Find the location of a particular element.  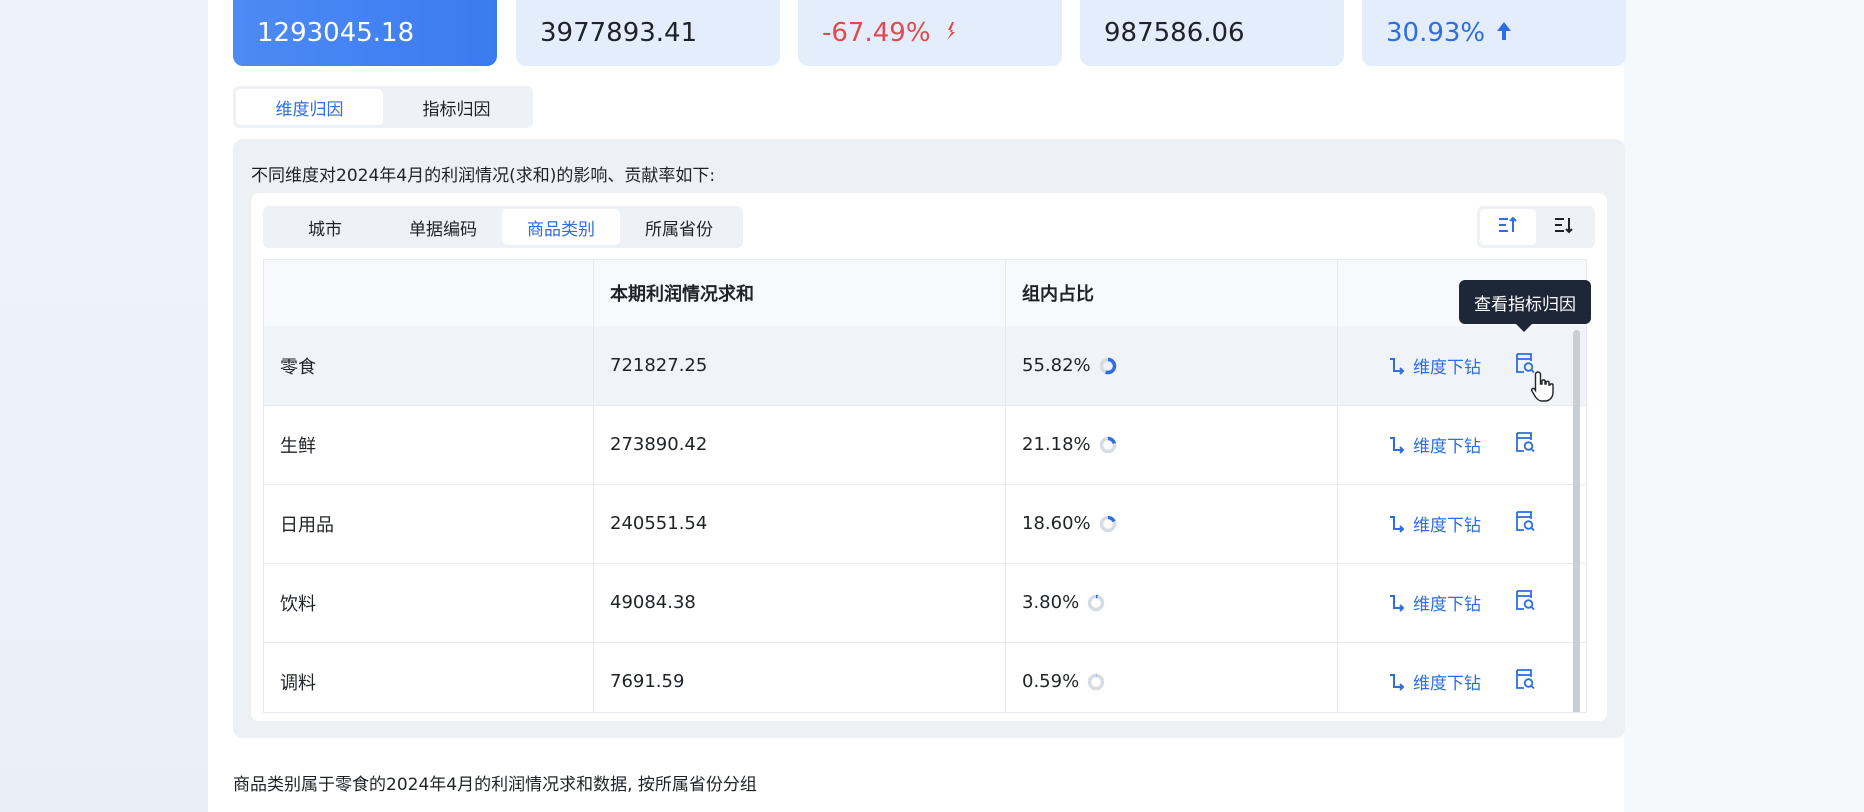

row-value: 7691.59 is located at coordinates (800, 677).